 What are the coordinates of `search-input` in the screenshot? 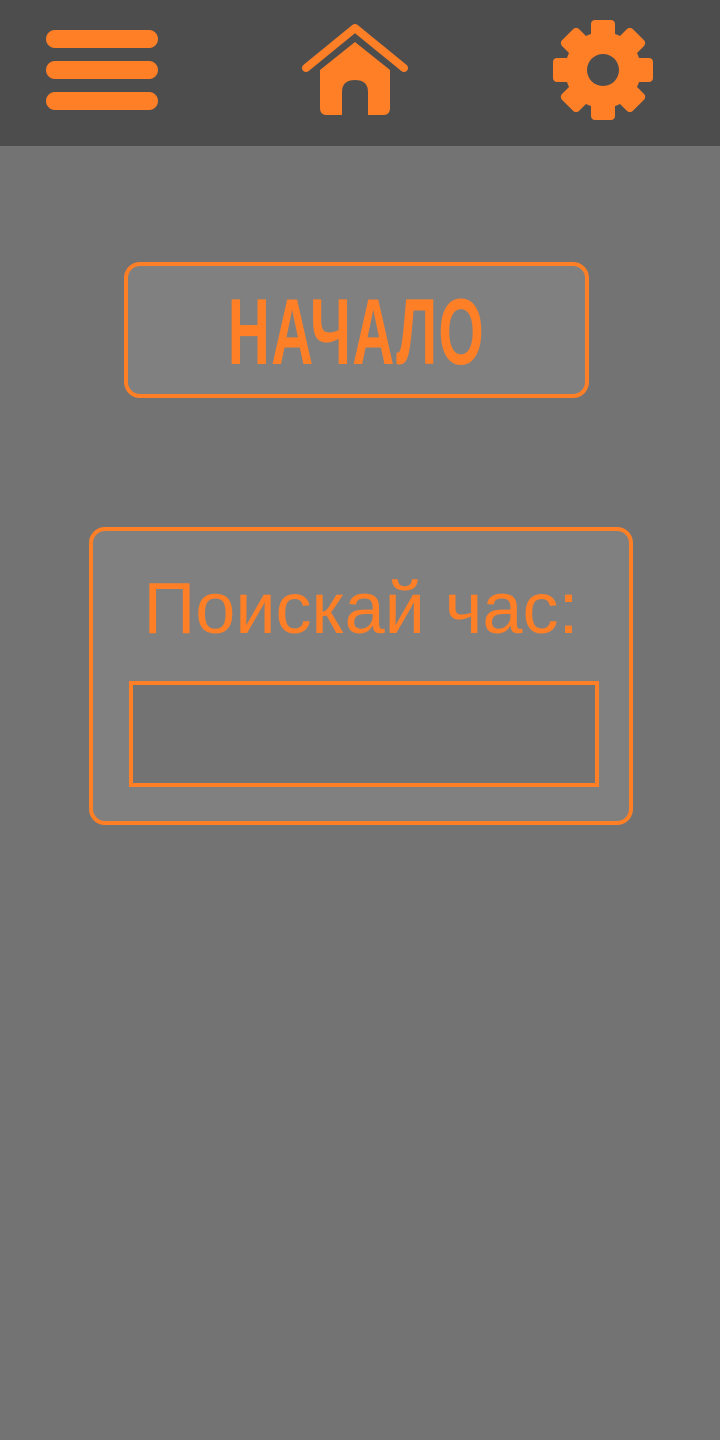 It's located at (364, 734).